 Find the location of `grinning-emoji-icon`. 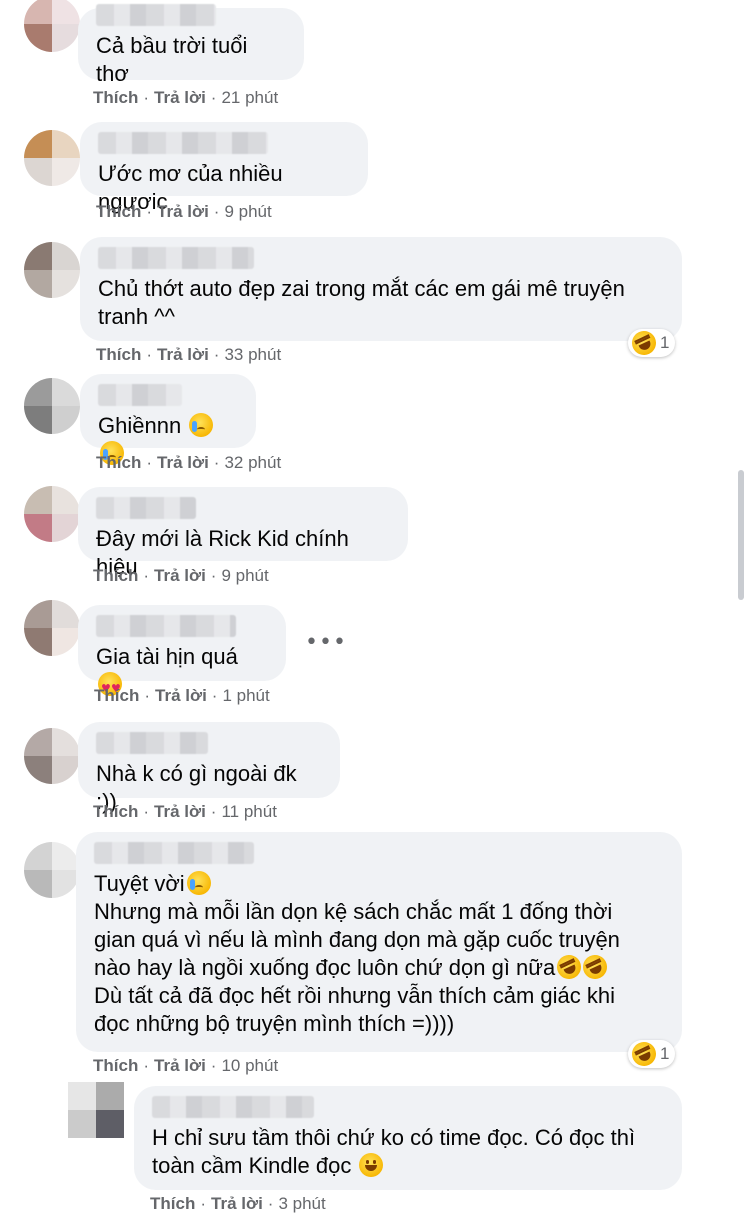

grinning-emoji-icon is located at coordinates (371, 1165).